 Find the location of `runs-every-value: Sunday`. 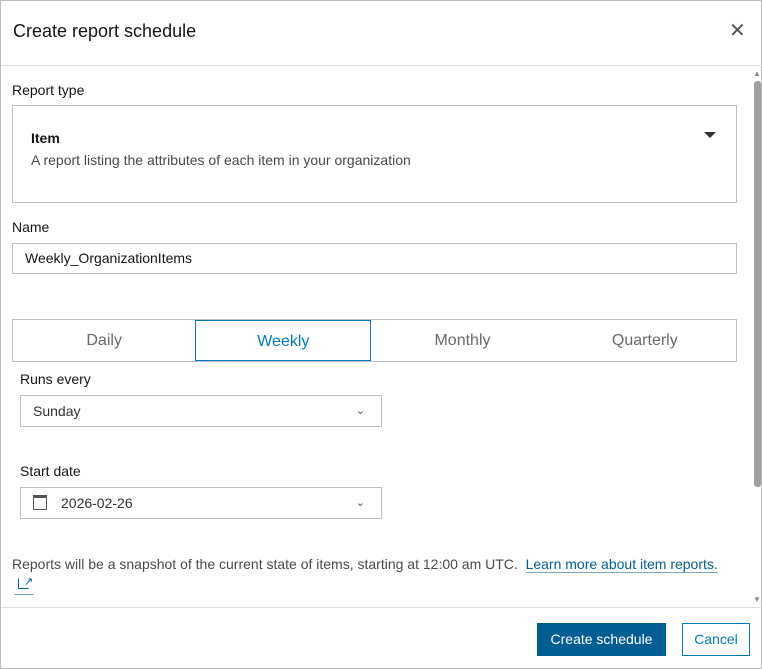

runs-every-value: Sunday is located at coordinates (57, 411).